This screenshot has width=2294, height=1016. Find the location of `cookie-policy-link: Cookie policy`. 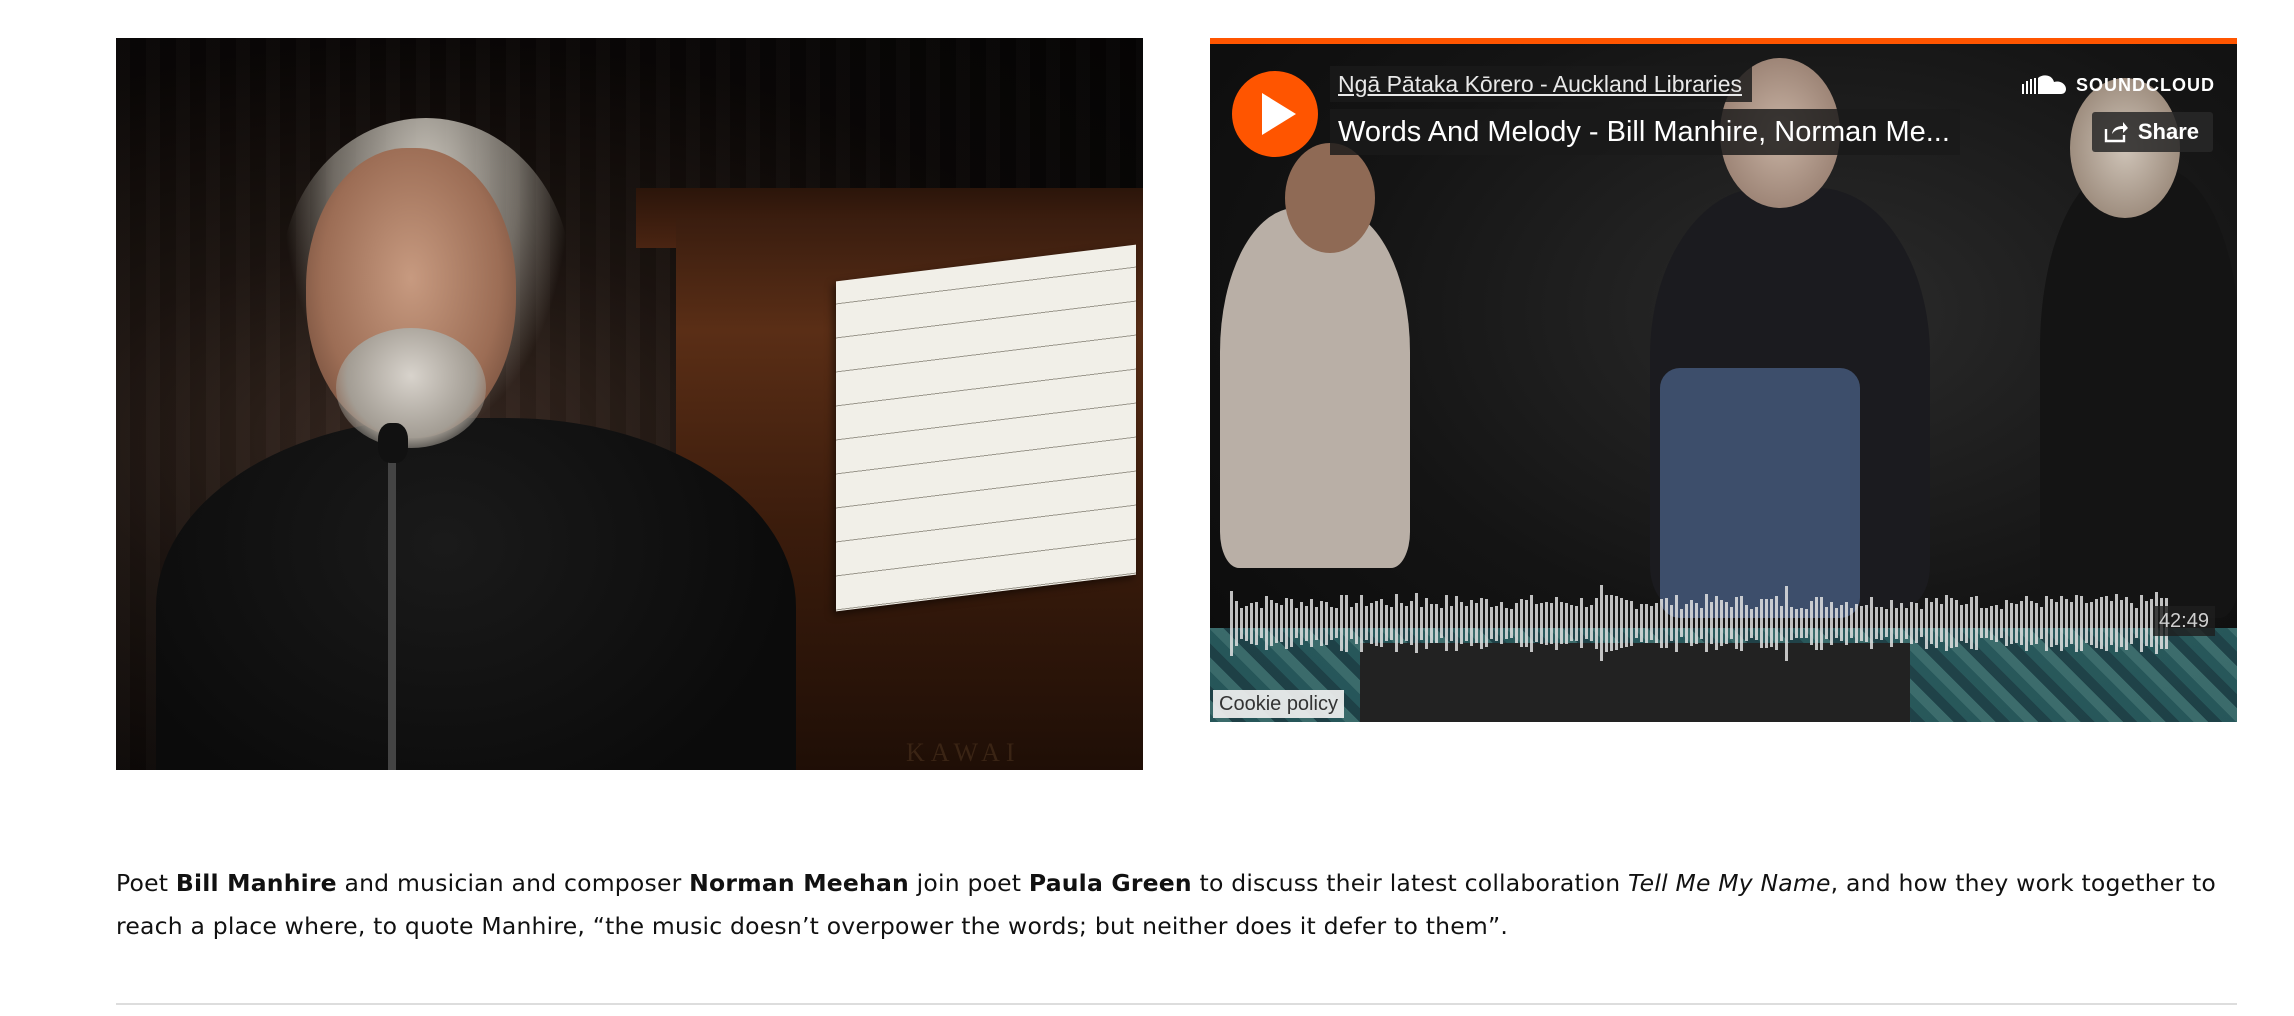

cookie-policy-link: Cookie policy is located at coordinates (1278, 704).